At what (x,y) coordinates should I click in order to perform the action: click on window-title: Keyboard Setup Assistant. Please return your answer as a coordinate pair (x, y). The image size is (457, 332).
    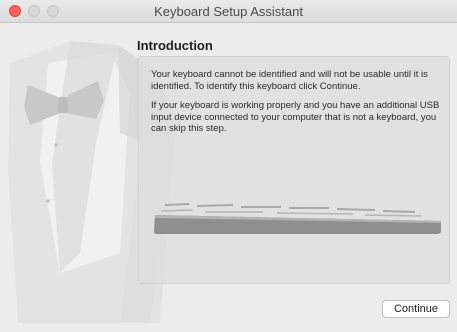
    Looking at the image, I should click on (228, 11).